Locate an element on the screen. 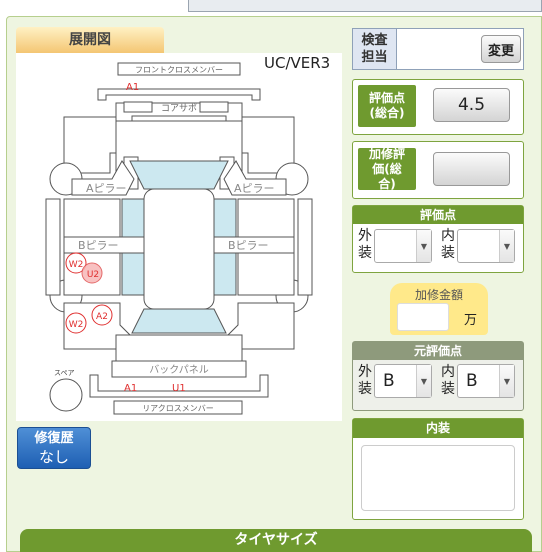  core-support: コアサポ is located at coordinates (179, 111).